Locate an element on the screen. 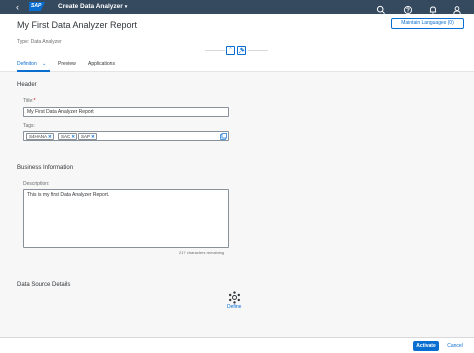 The image size is (474, 353). pin-header-button is located at coordinates (241, 50).